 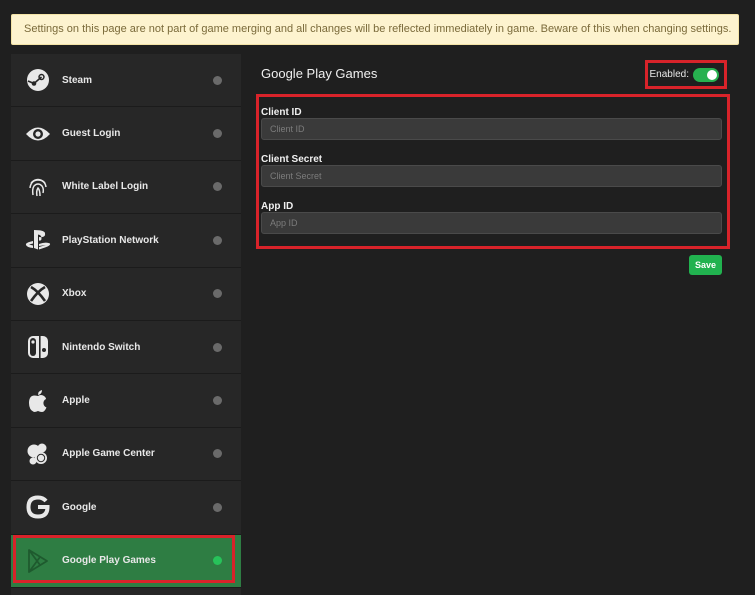 What do you see at coordinates (319, 73) in the screenshot?
I see `page-title: Google Play Games` at bounding box center [319, 73].